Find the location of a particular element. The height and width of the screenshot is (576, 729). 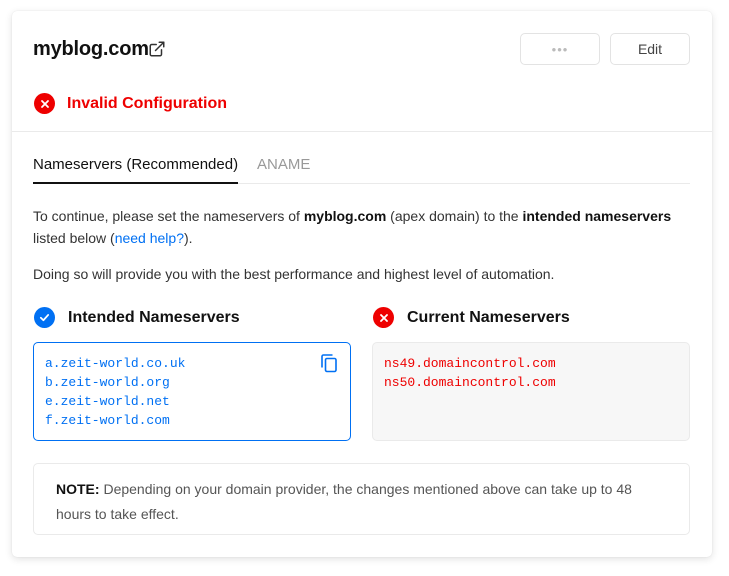

instructions-text: ). is located at coordinates (188, 238).